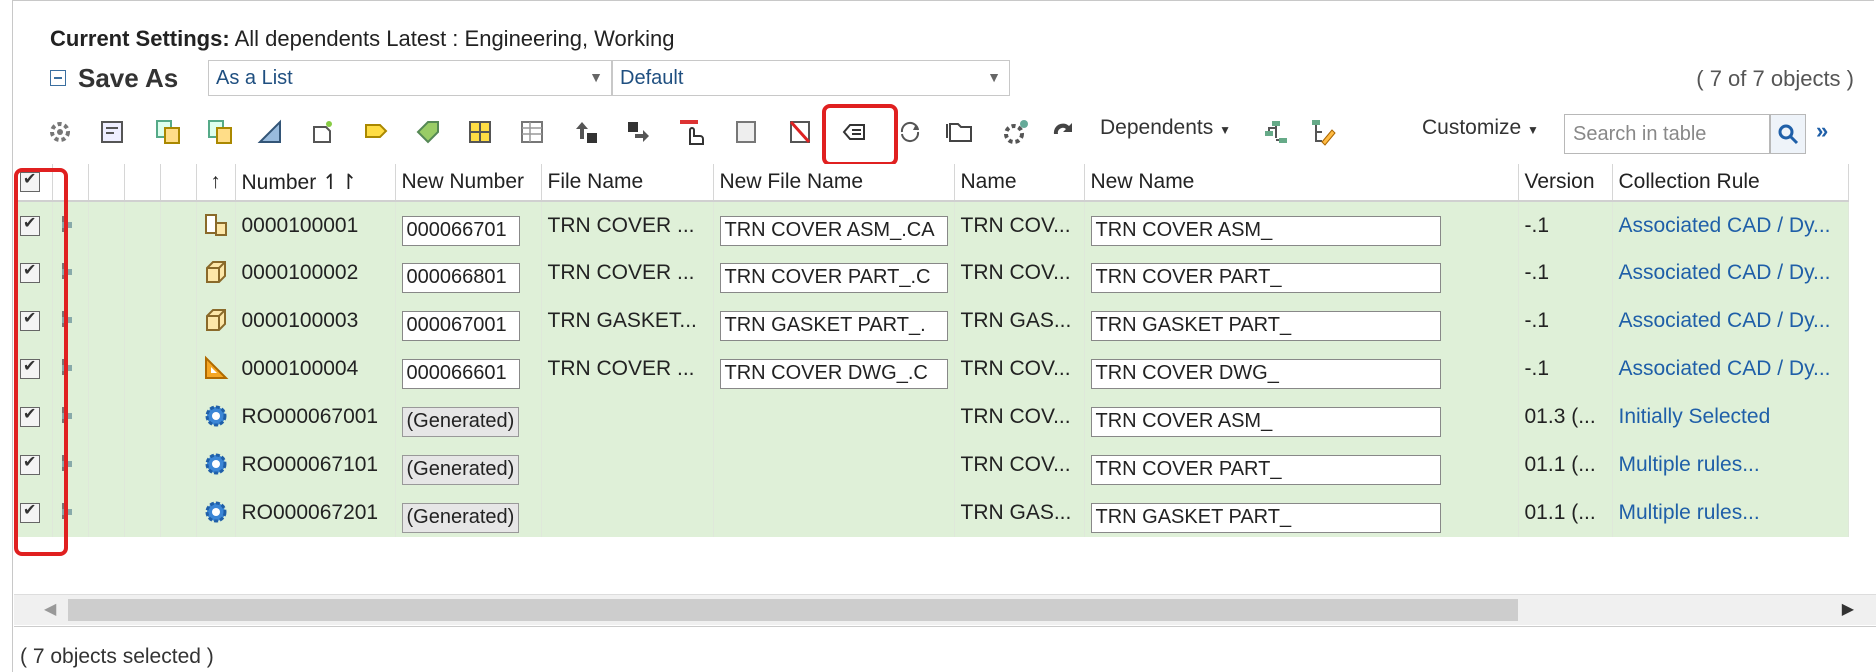 Image resolution: width=1876 pixels, height=672 pixels. I want to click on scroll-right-icon: ▶, so click(1848, 609).